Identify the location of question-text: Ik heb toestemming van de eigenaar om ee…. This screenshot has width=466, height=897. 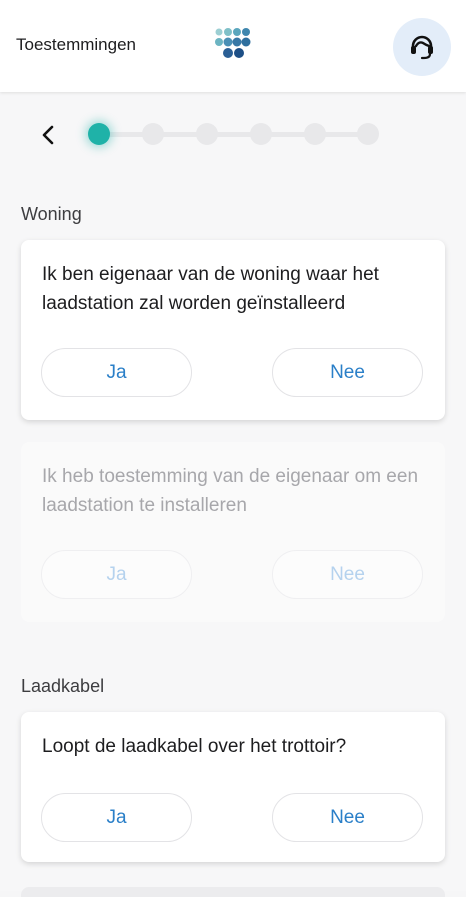
(230, 491).